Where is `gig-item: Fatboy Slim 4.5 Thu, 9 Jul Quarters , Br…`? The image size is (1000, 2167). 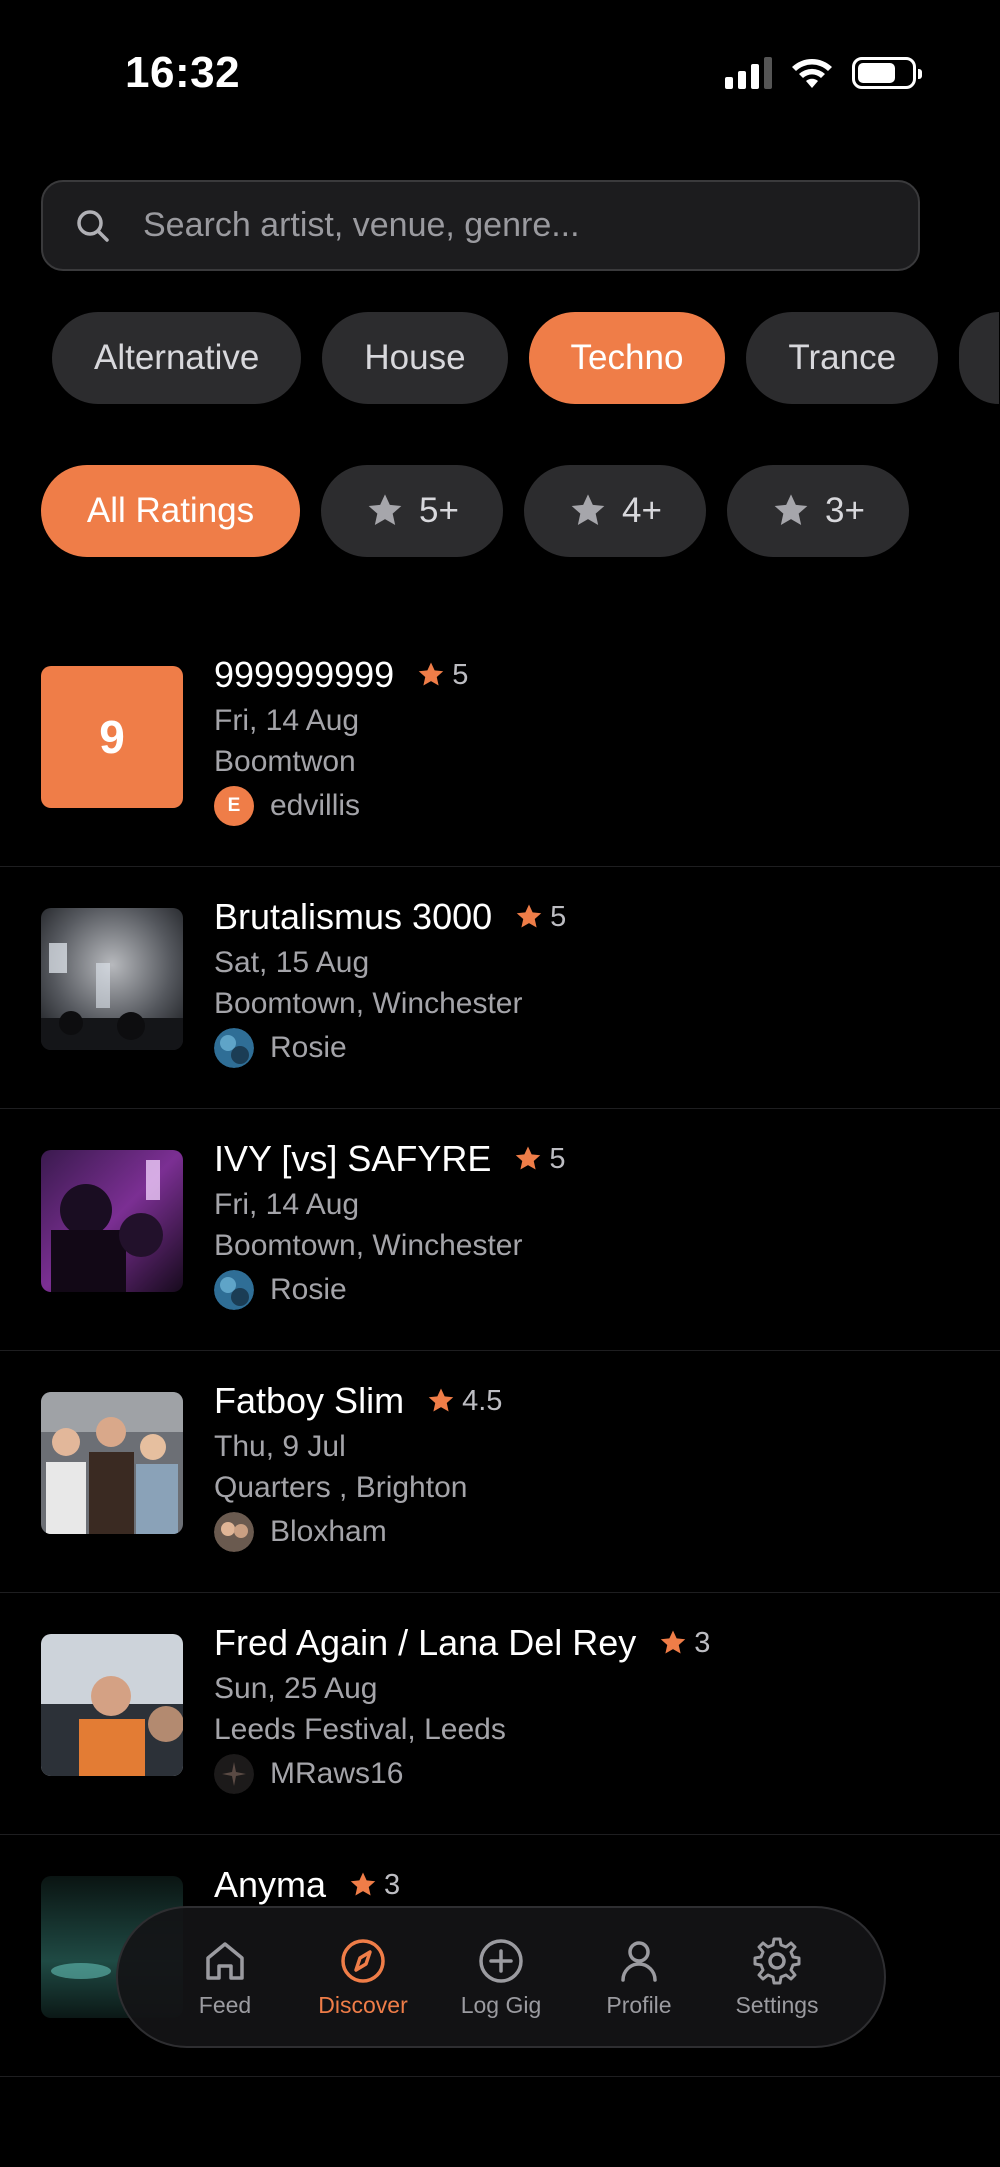
gig-item: Fatboy Slim 4.5 Thu, 9 Jul Quarters , Br… is located at coordinates (500, 1472).